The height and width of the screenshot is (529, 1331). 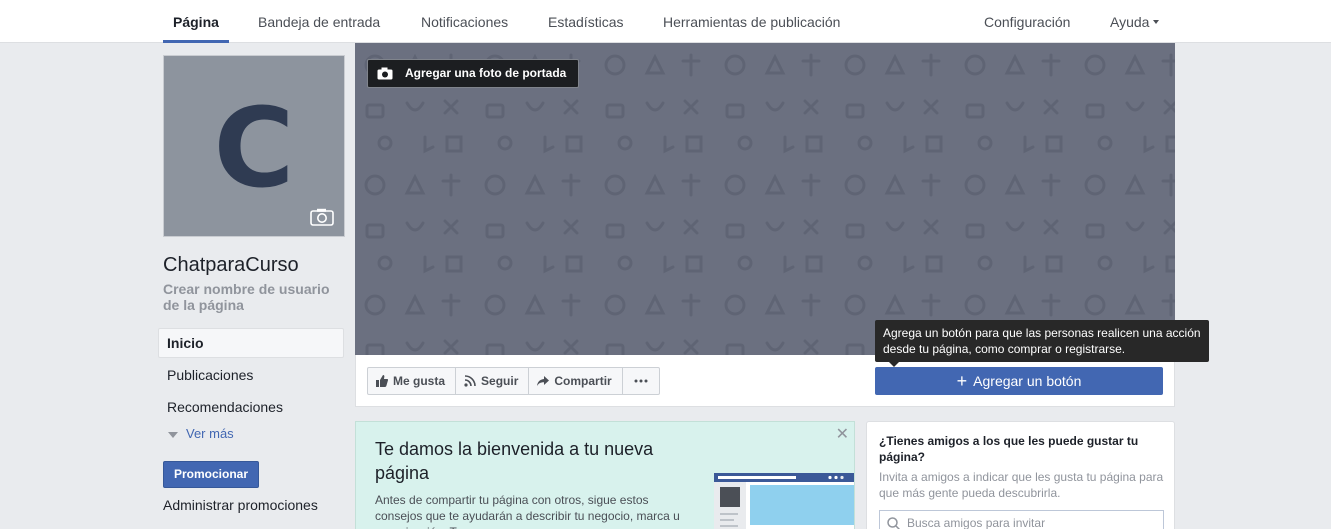 I want to click on profile-picture: C, so click(x=254, y=146).